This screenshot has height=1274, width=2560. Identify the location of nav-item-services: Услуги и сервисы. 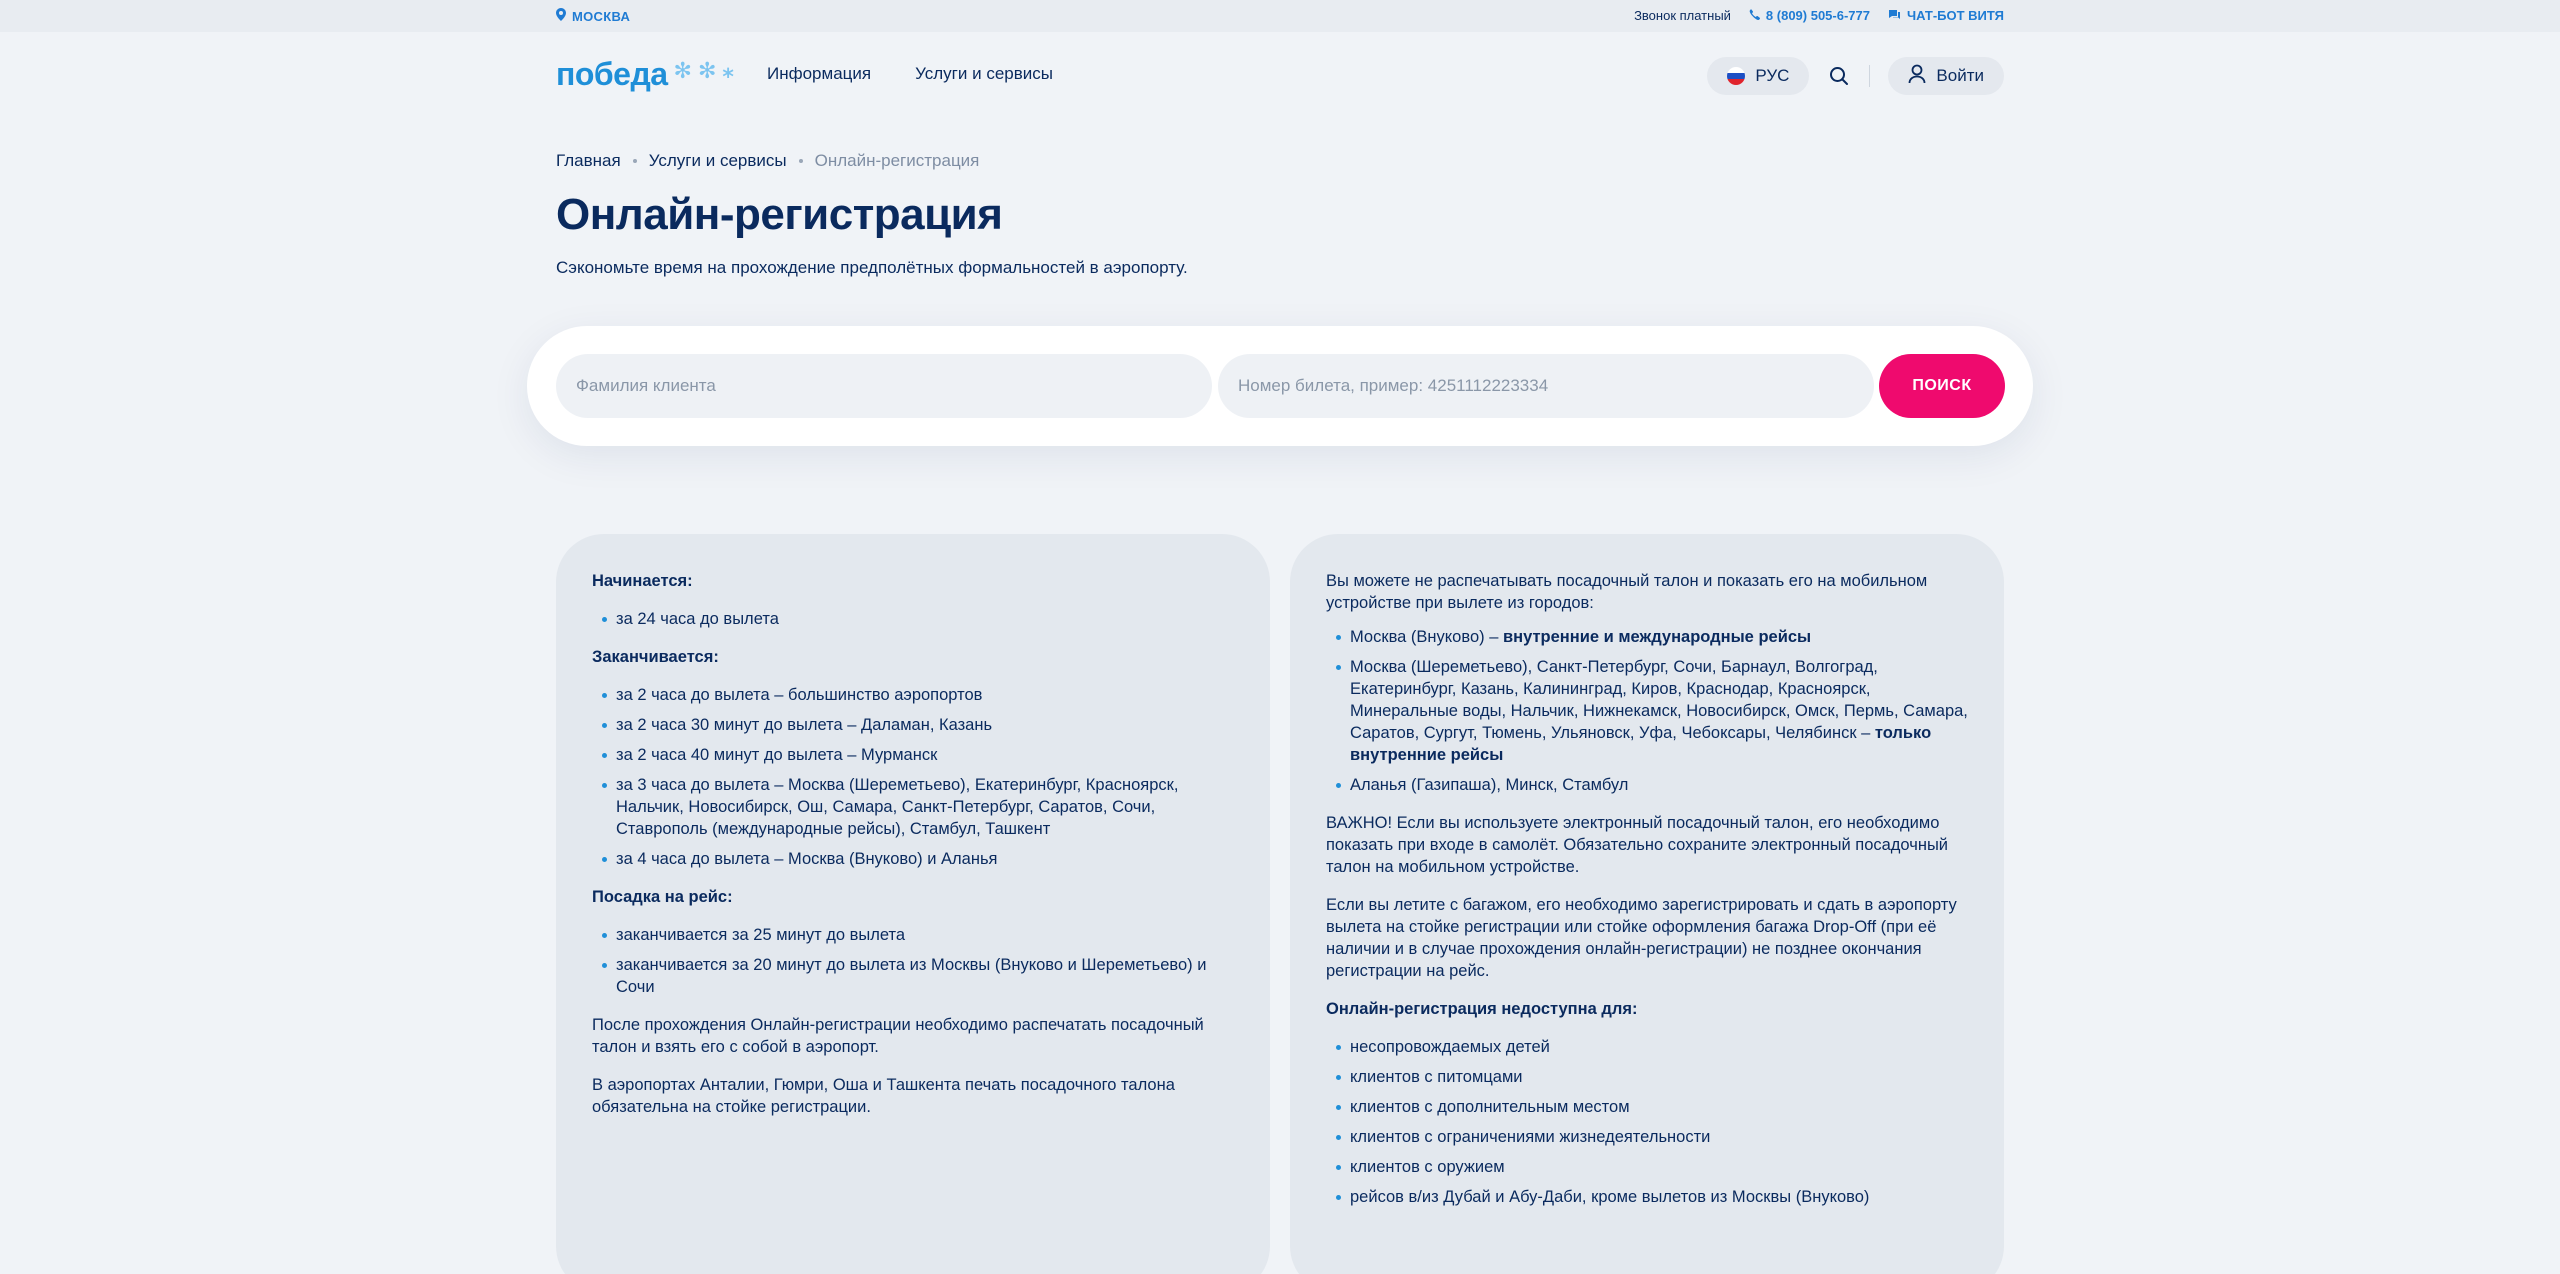
(984, 74).